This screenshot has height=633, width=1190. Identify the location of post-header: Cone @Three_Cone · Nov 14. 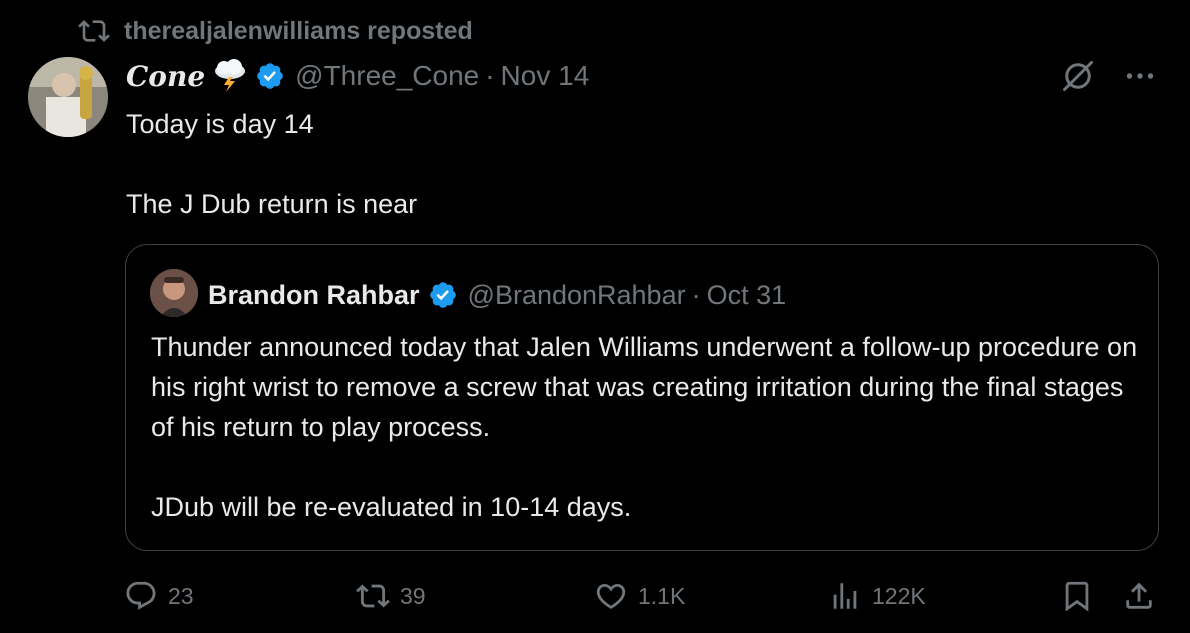
(357, 76).